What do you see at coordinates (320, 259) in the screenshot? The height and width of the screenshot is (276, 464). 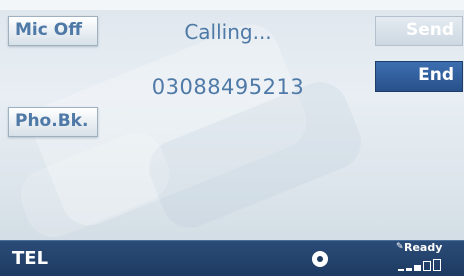 I see `rotary-knob-icon` at bounding box center [320, 259].